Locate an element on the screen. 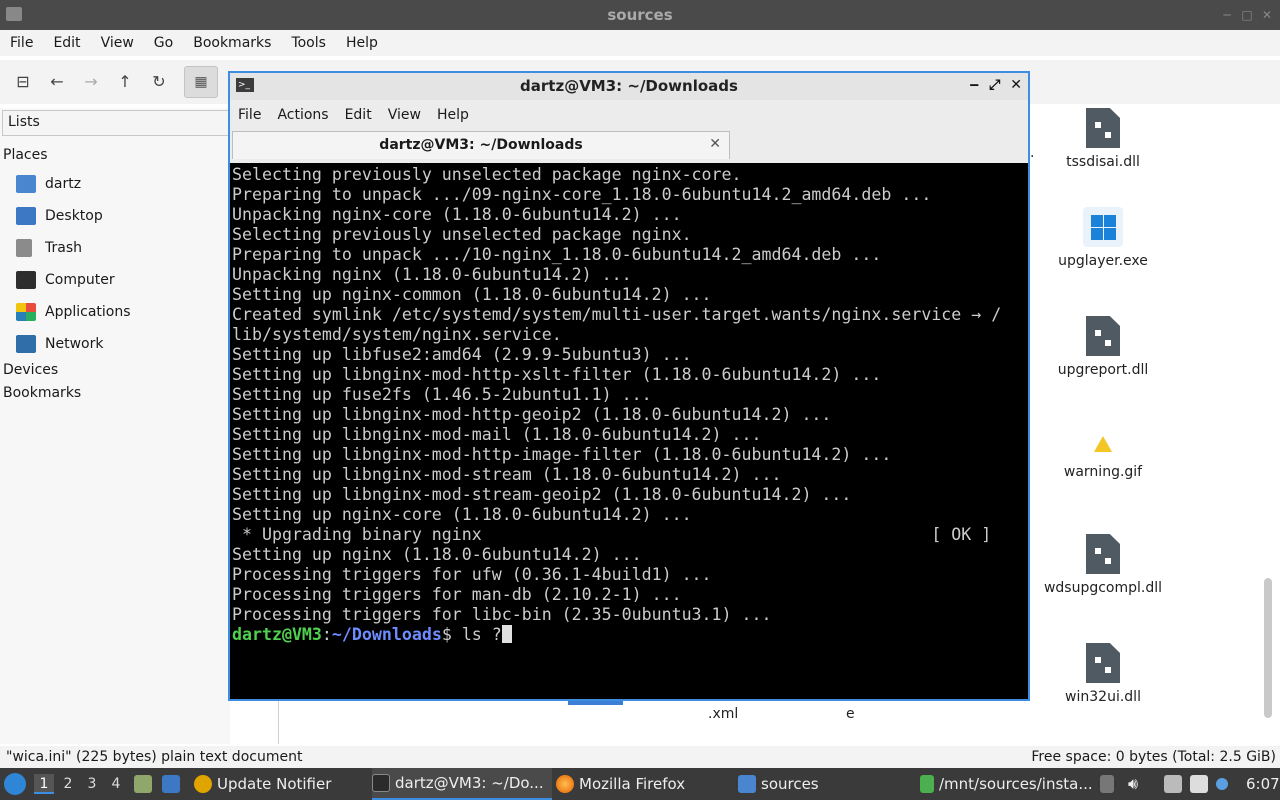  menu-help: Help is located at coordinates (362, 43).